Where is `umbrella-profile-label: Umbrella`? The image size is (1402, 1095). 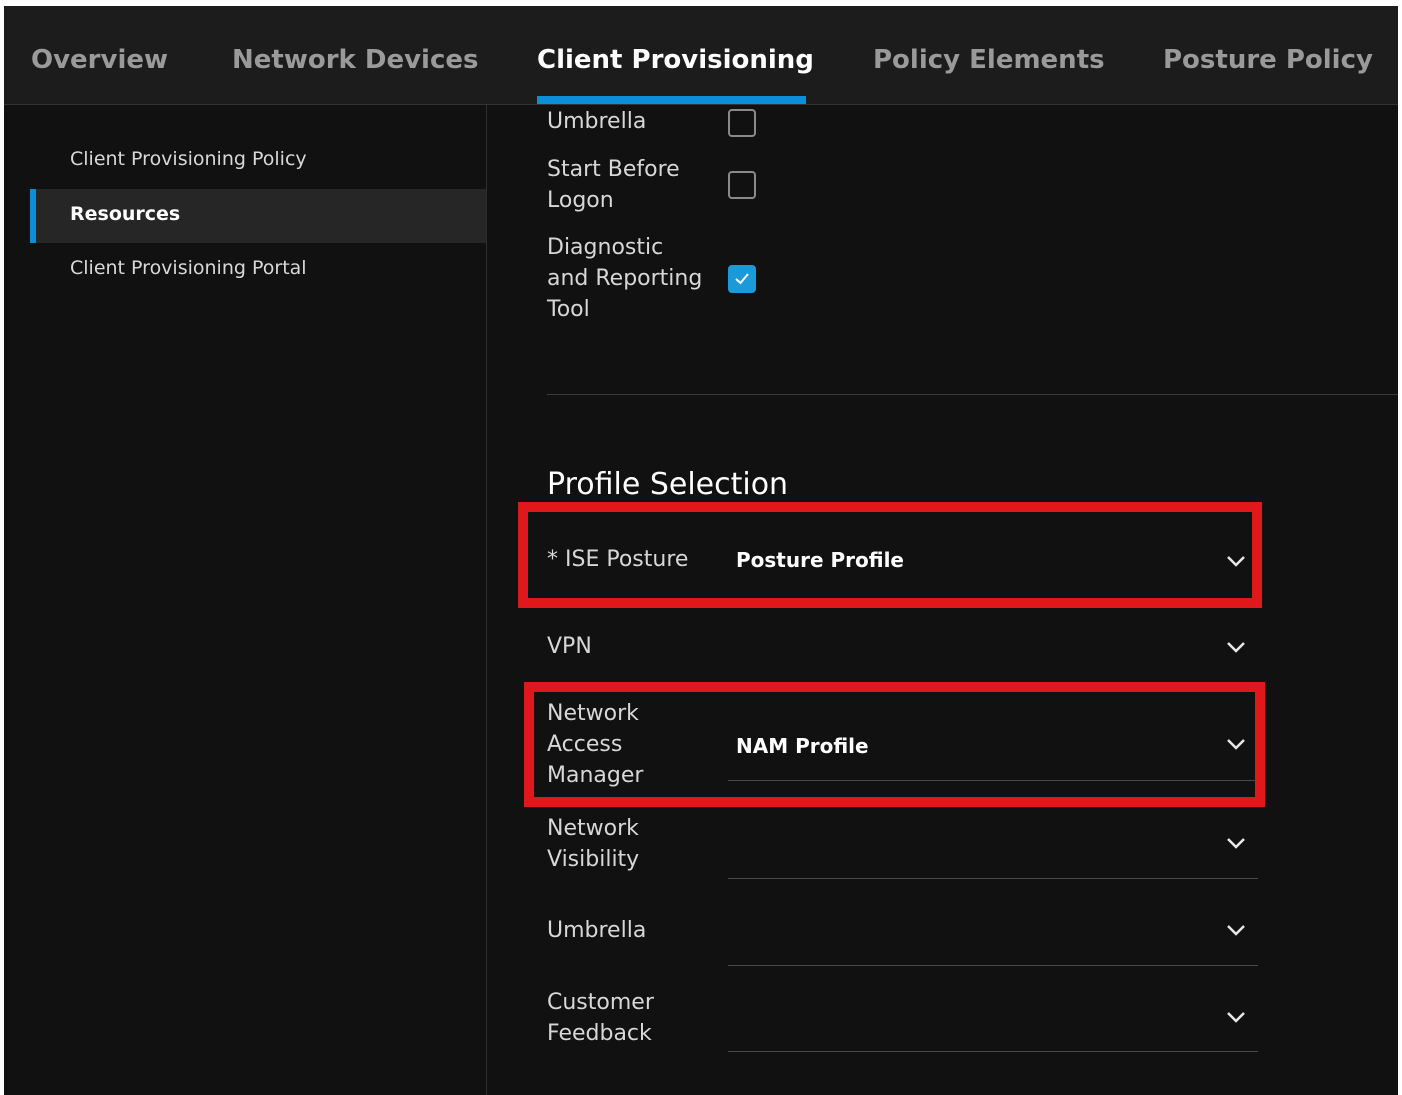 umbrella-profile-label: Umbrella is located at coordinates (597, 930).